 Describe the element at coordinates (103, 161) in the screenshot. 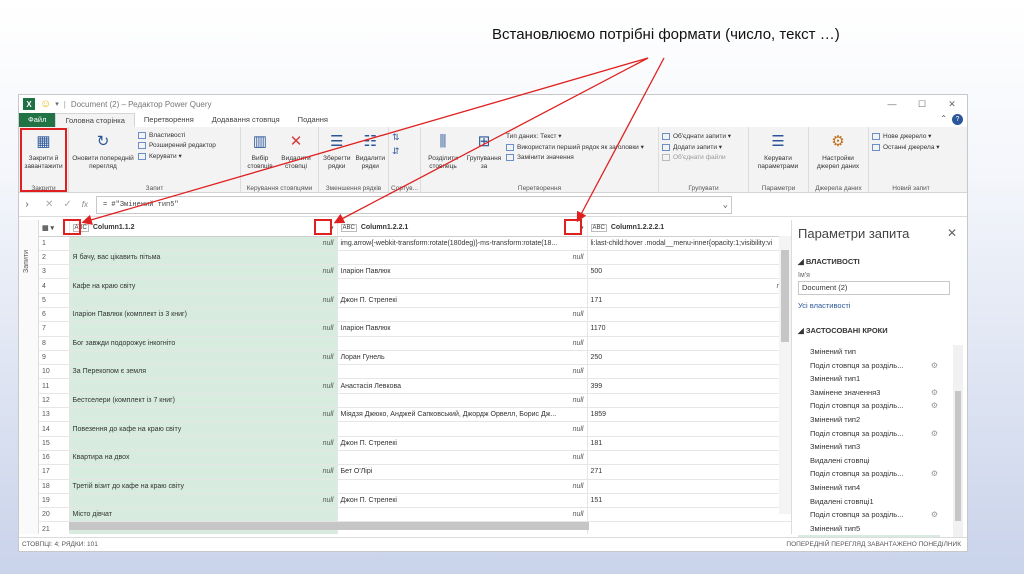

I see `refresh-preview-button: ↻ Оновити попередній перегляд` at that location.